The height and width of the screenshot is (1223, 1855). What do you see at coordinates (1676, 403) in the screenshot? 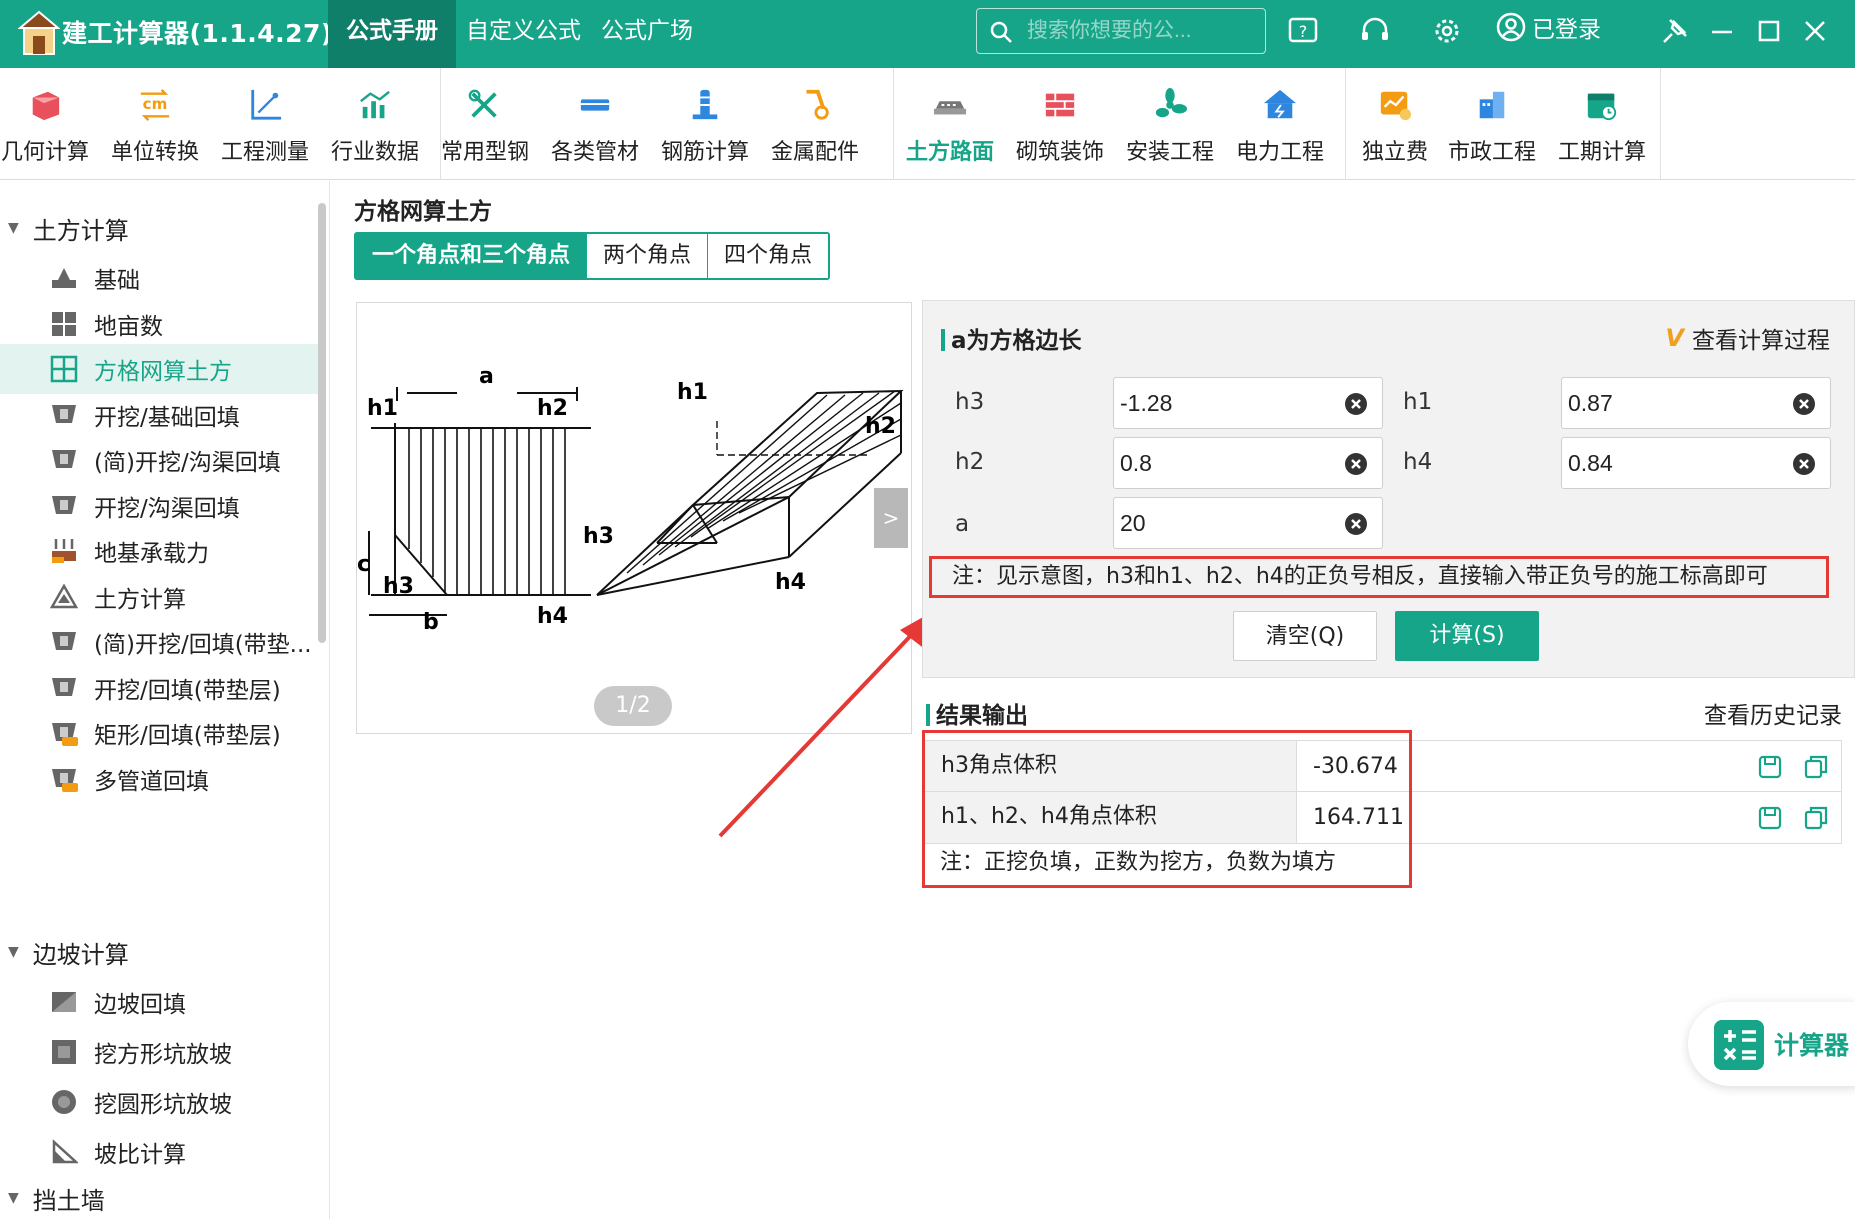
I see `h1-input` at bounding box center [1676, 403].